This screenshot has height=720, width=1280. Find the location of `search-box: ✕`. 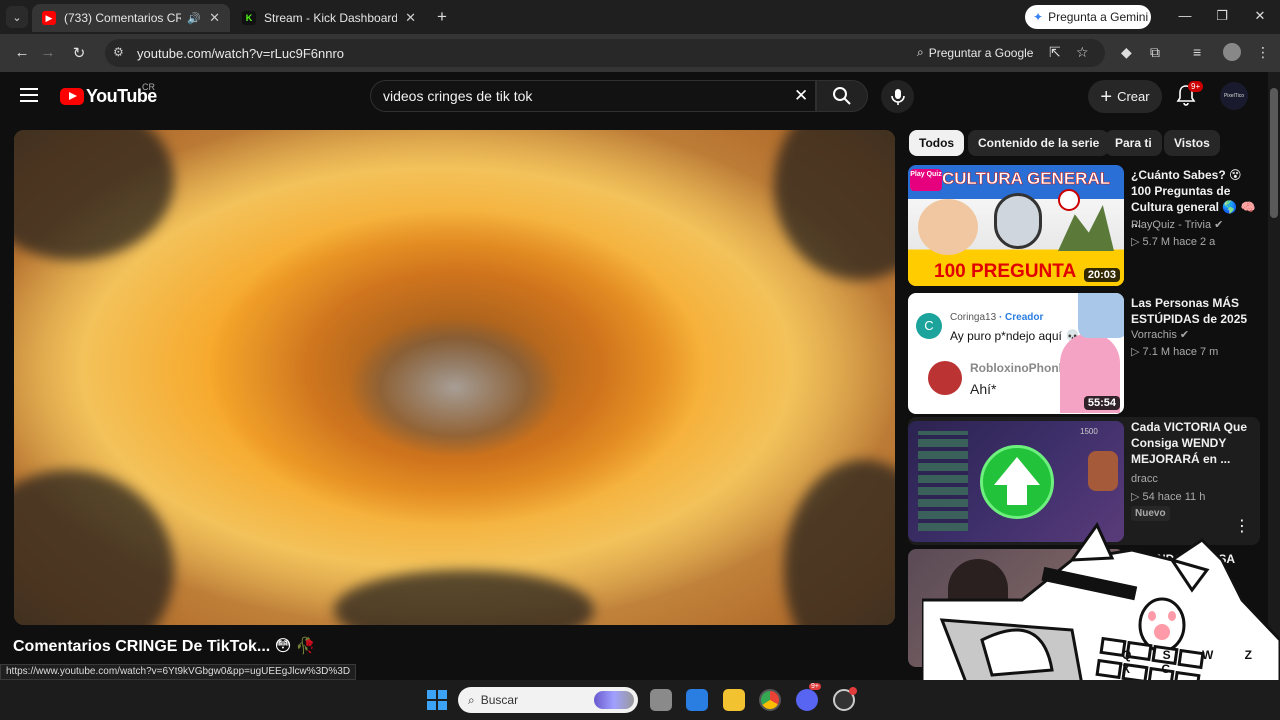

search-box: ✕ is located at coordinates (593, 96).